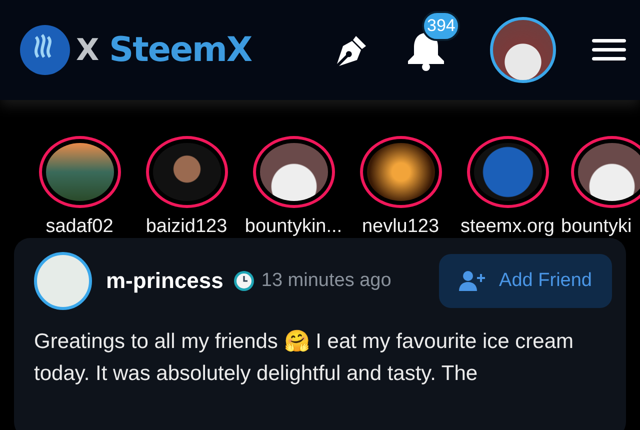 This screenshot has width=640, height=430. Describe the element at coordinates (596, 227) in the screenshot. I see `story-username: bountyki` at that location.